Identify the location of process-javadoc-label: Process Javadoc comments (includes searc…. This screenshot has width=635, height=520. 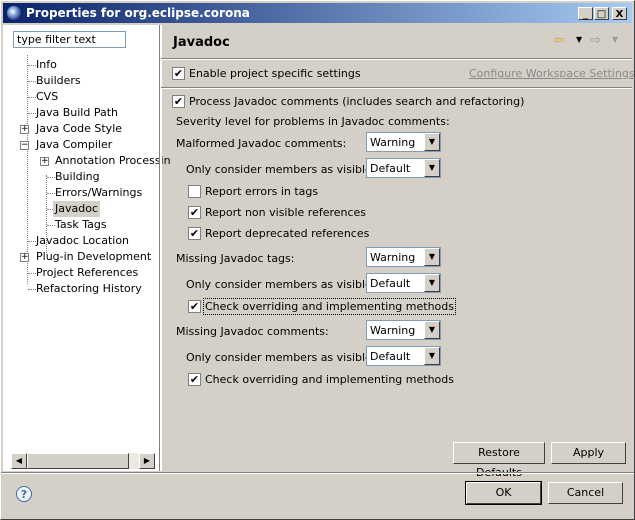
(357, 101).